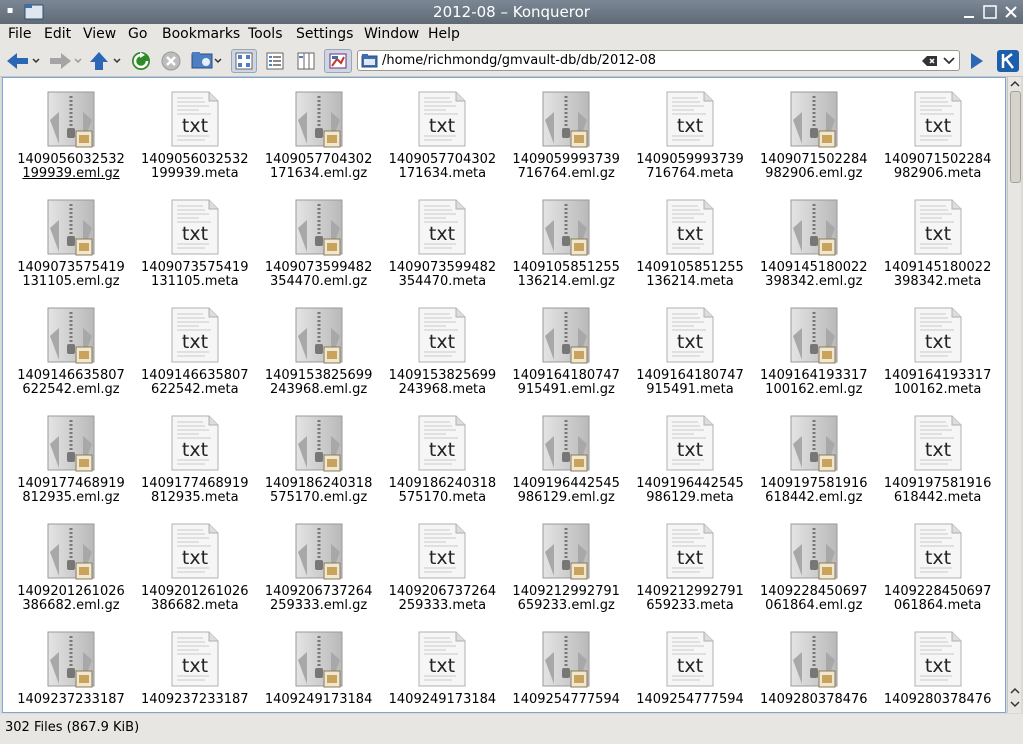 The image size is (1023, 744). Describe the element at coordinates (195, 351) in the screenshot. I see `file-item: txt 1409146635807 622542.meta` at that location.